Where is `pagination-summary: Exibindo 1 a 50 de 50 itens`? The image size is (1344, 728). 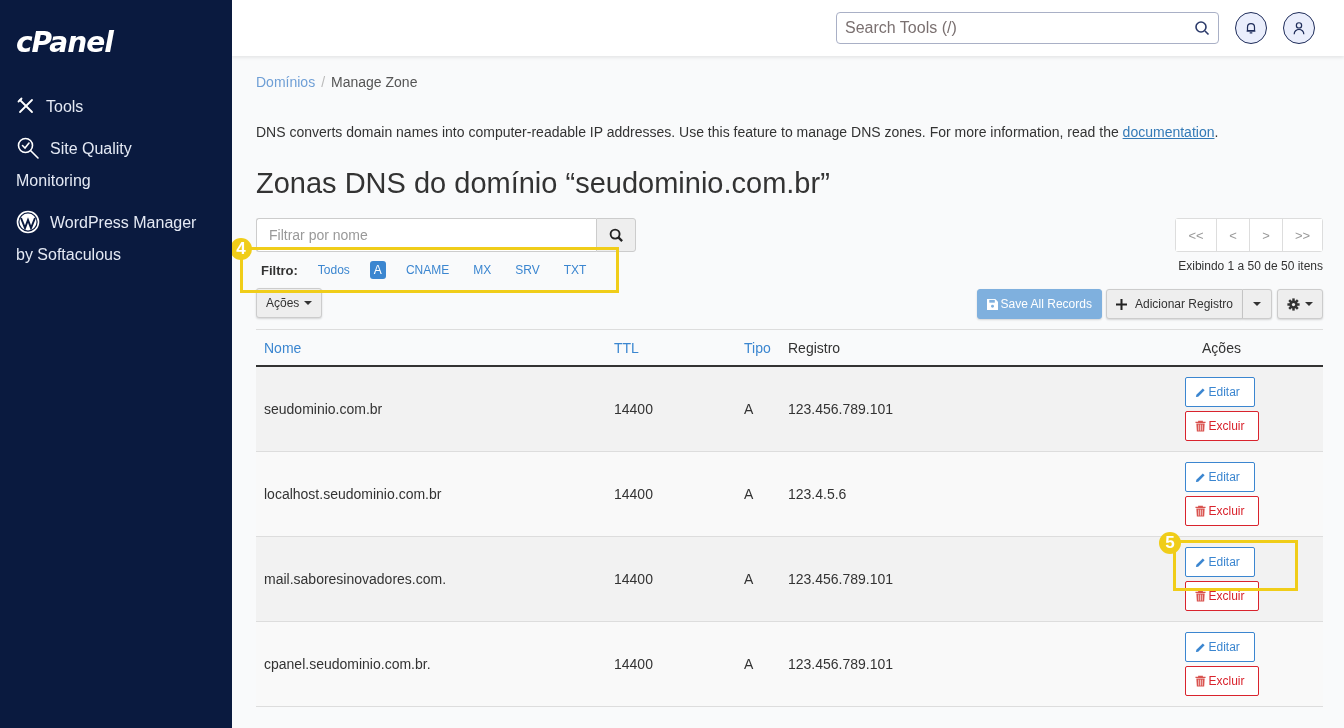 pagination-summary: Exibindo 1 a 50 de 50 itens is located at coordinates (1250, 266).